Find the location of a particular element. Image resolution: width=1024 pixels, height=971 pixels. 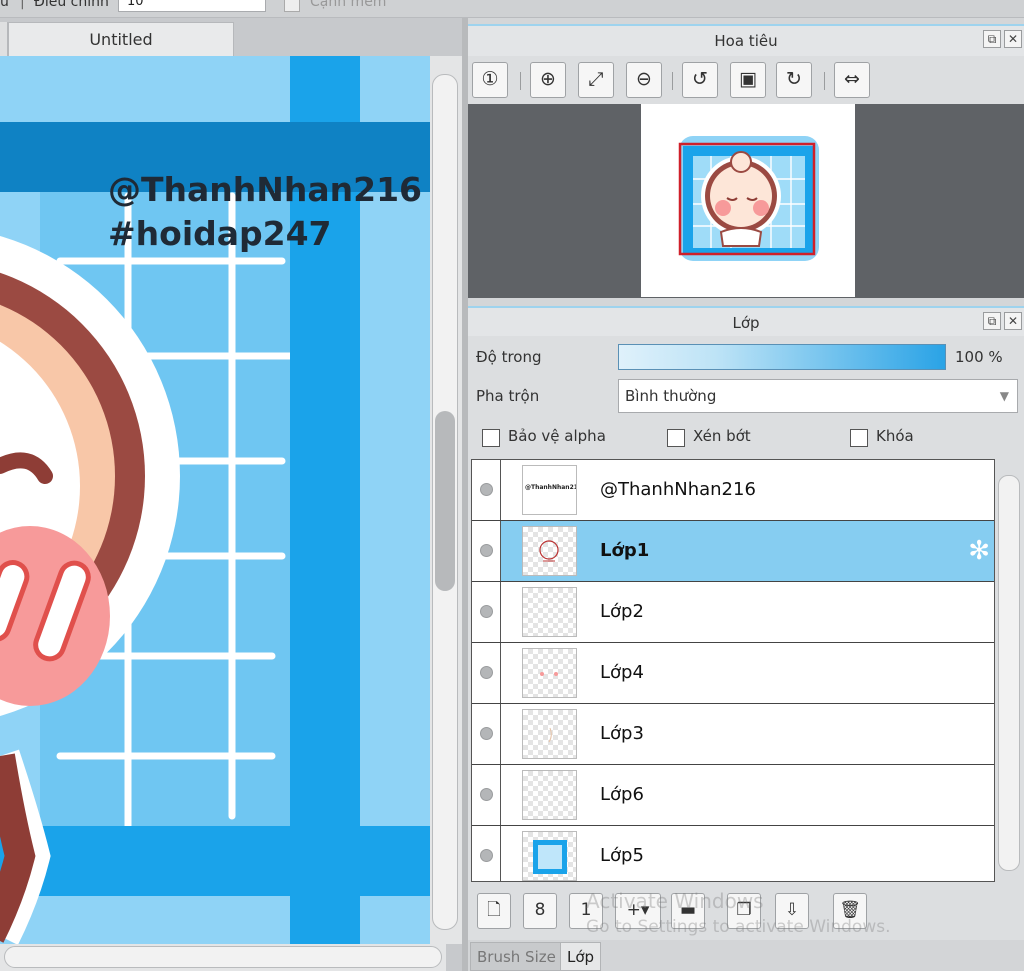

navigator-header: Hoa tiêu ⧉ ✕ is located at coordinates (746, 40).